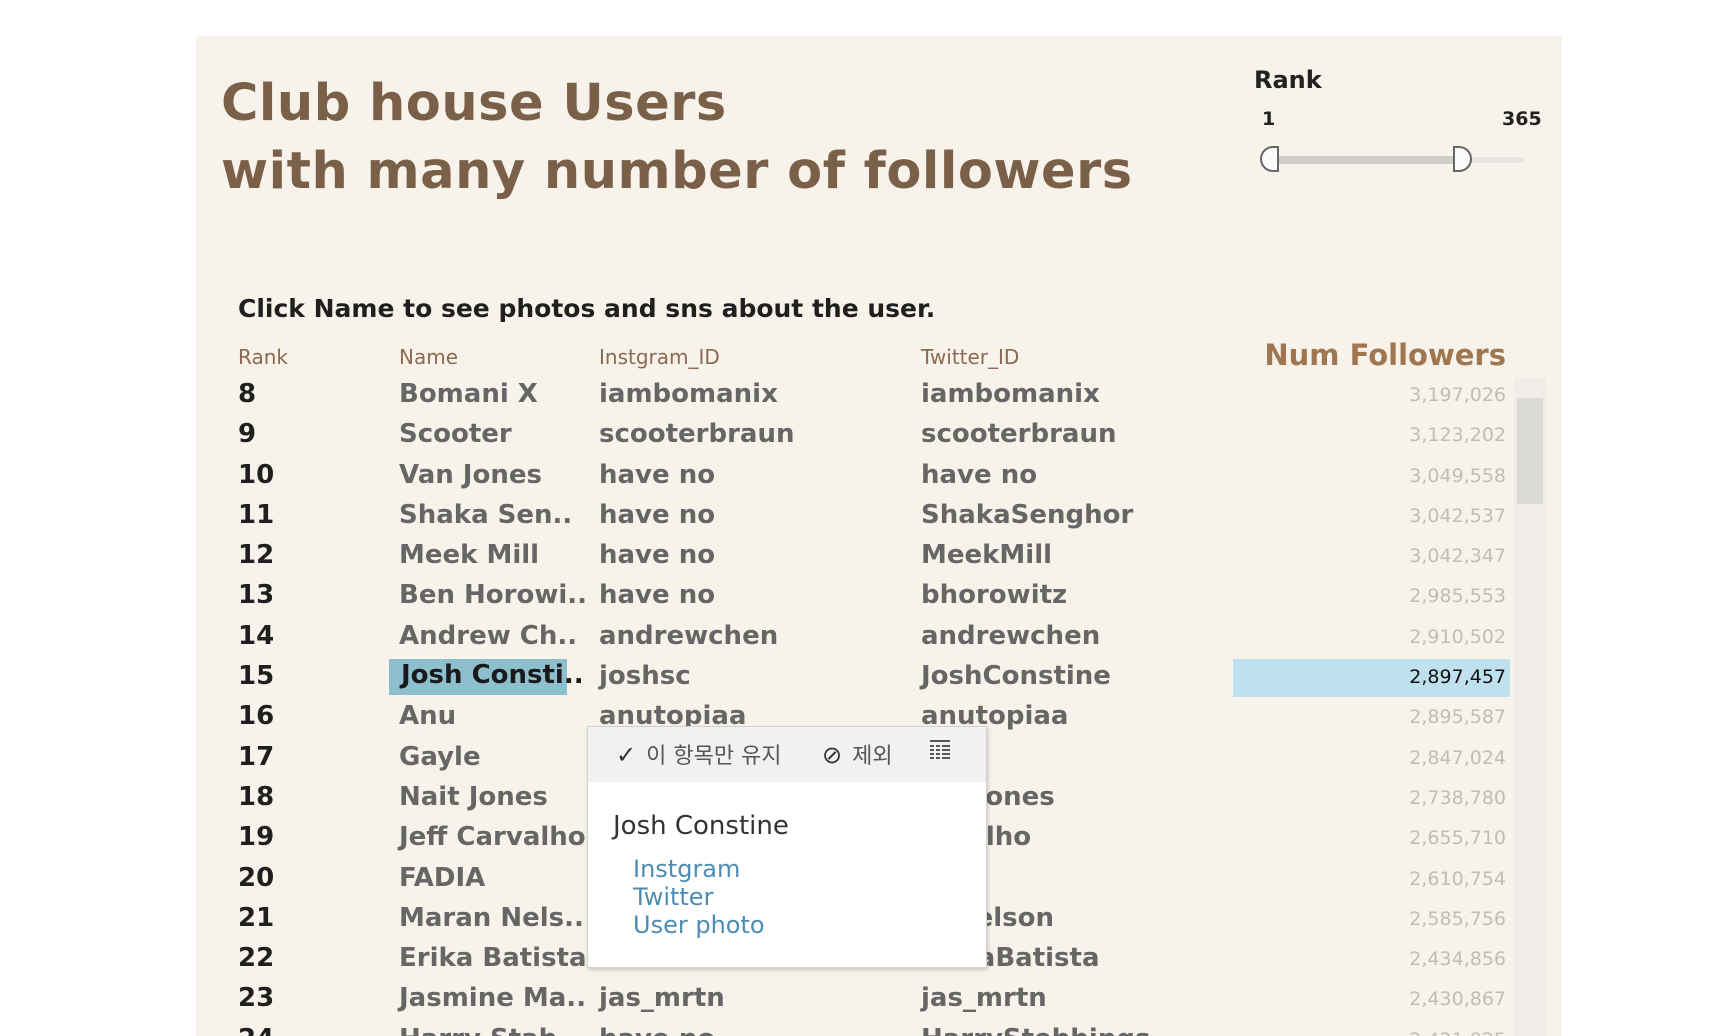  What do you see at coordinates (1011, 635) in the screenshot?
I see `twitter-cell: andrewchen` at bounding box center [1011, 635].